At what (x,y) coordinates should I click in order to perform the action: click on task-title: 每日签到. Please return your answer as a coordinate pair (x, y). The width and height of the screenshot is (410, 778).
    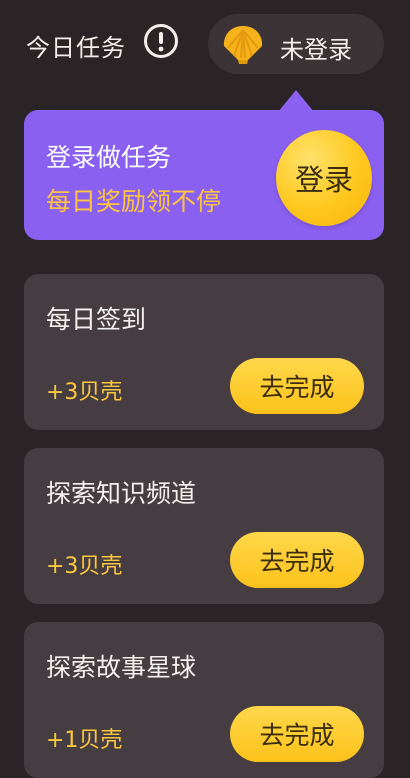
    Looking at the image, I should click on (96, 319).